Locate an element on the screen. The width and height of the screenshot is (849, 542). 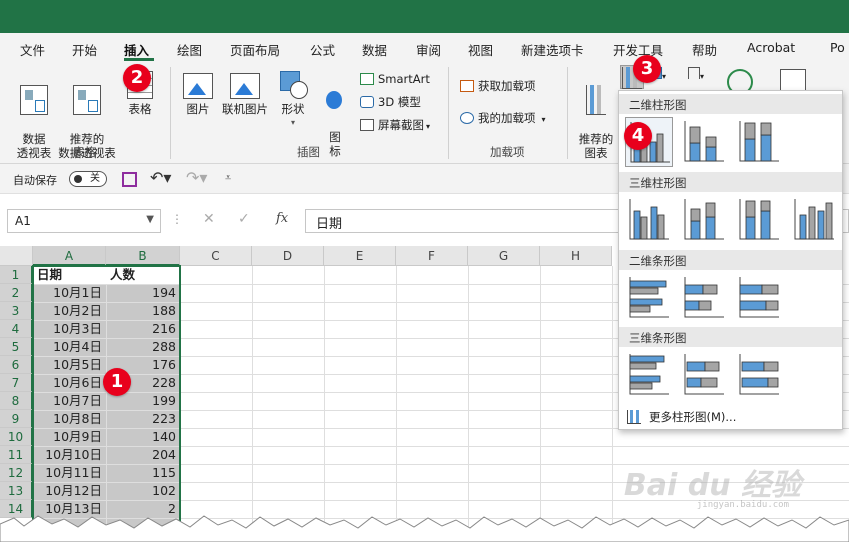
name-box: A1 ▼ is located at coordinates (84, 221).